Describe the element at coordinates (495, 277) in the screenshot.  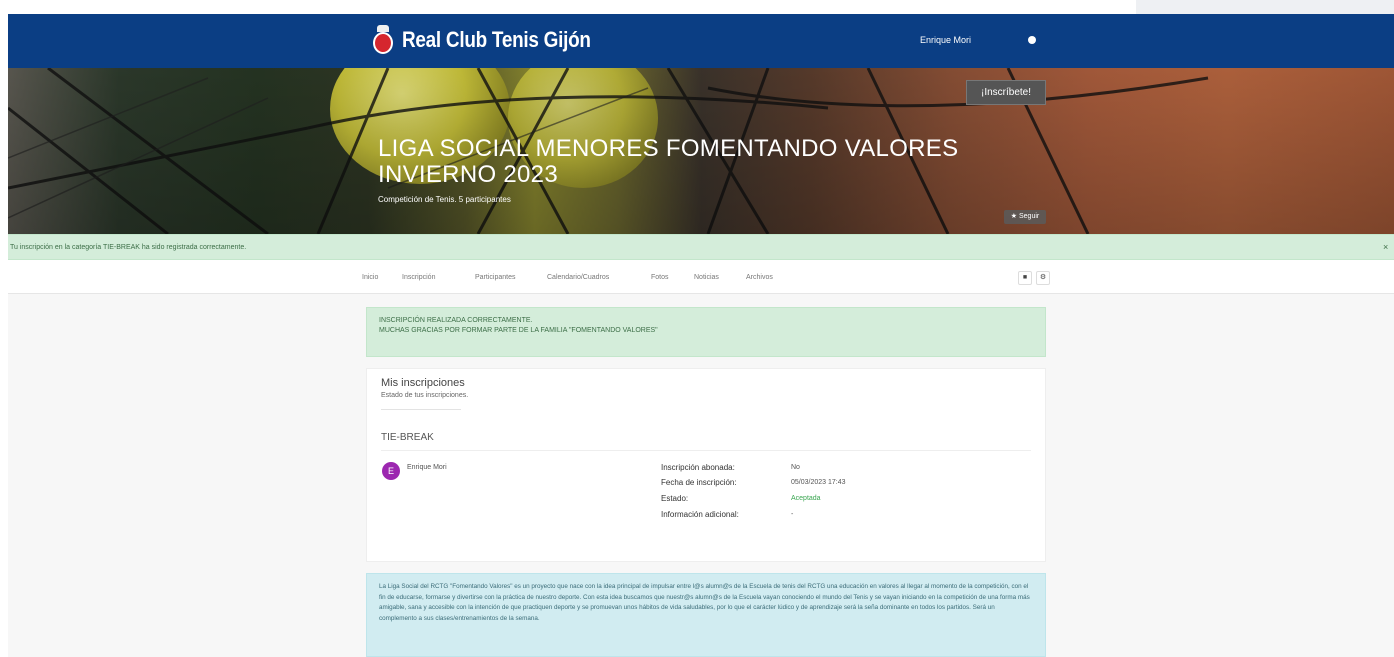
I see `tab-participantes: Participantes` at that location.